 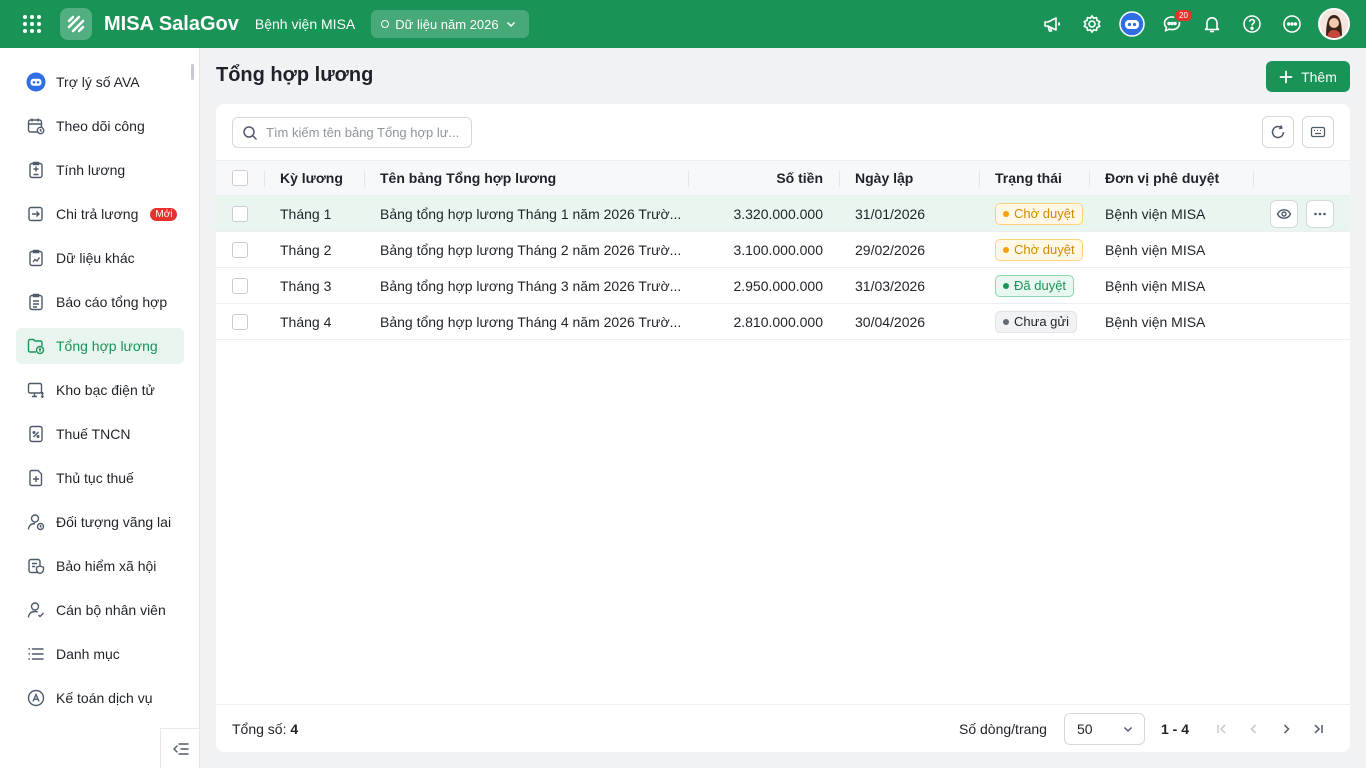 What do you see at coordinates (240, 178) in the screenshot?
I see `select-all-checkbox` at bounding box center [240, 178].